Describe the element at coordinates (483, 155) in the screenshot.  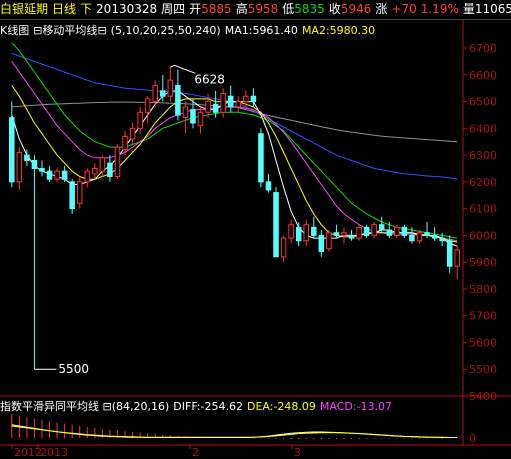
I see `price-tick-label: 6300` at that location.